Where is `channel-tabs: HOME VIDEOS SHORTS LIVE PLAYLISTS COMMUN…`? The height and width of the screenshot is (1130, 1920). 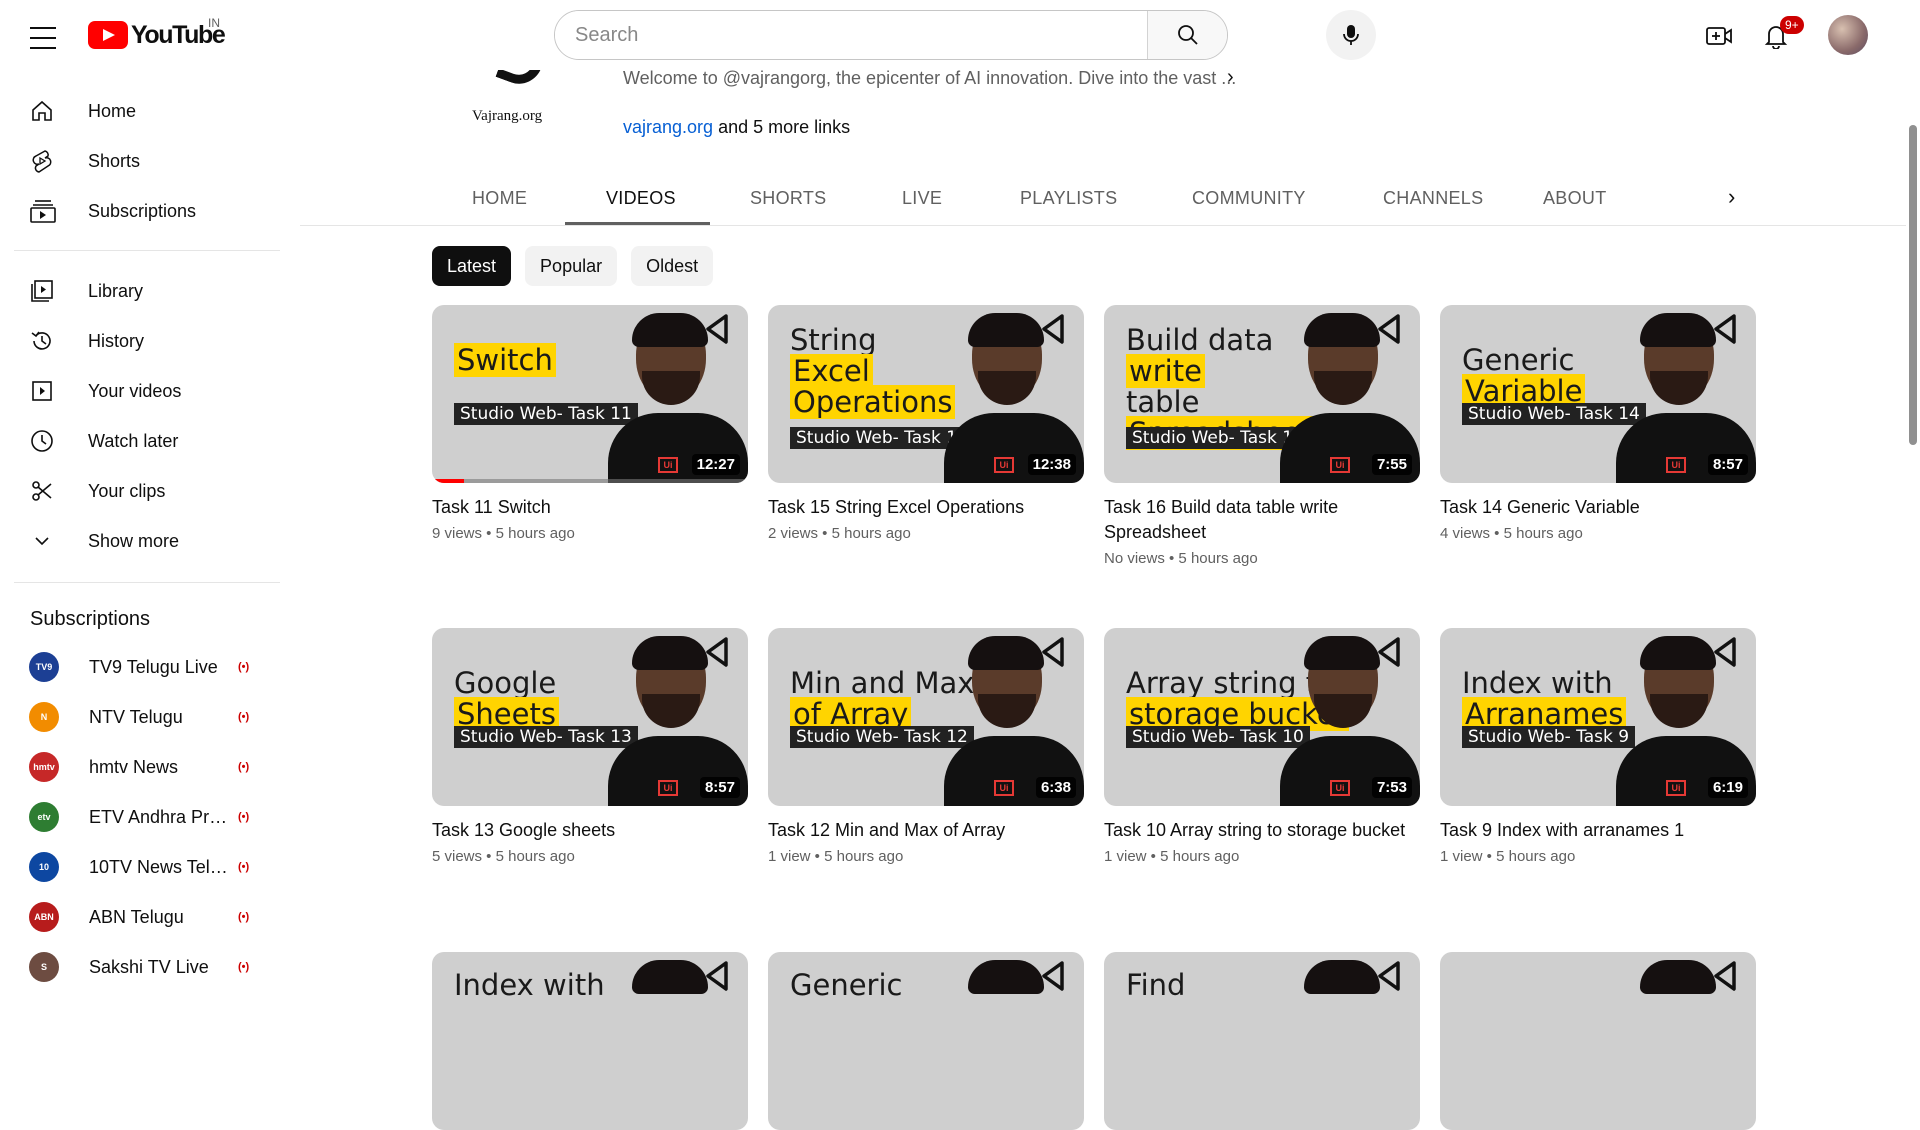
channel-tabs: HOME VIDEOS SHORTS LIVE PLAYLISTS COMMUN… is located at coordinates (1110, 199).